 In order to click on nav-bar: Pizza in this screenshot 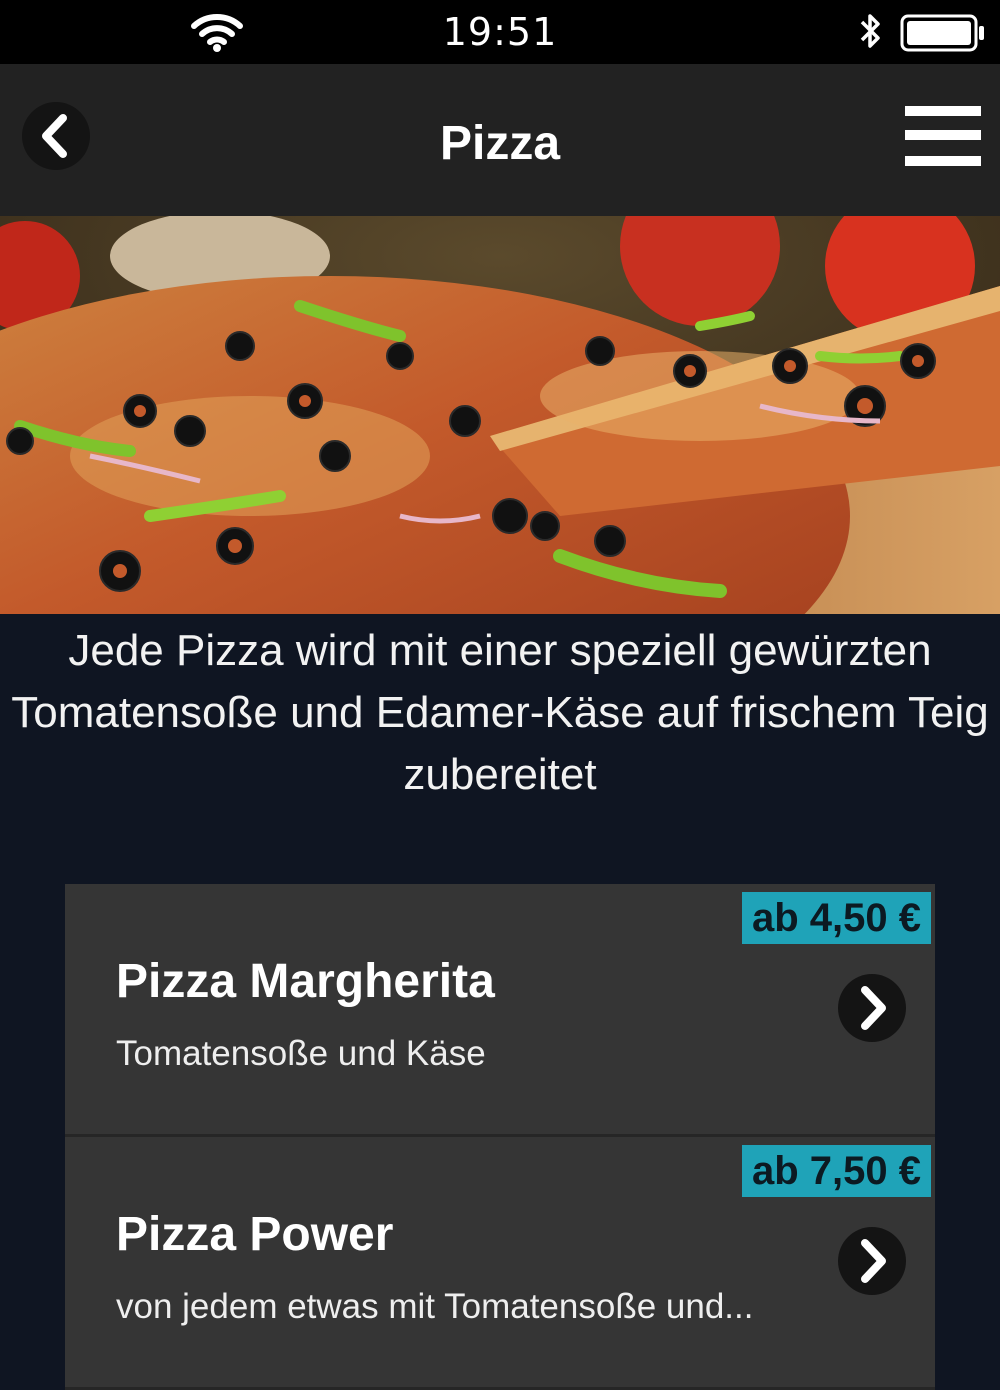, I will do `click(500, 140)`.